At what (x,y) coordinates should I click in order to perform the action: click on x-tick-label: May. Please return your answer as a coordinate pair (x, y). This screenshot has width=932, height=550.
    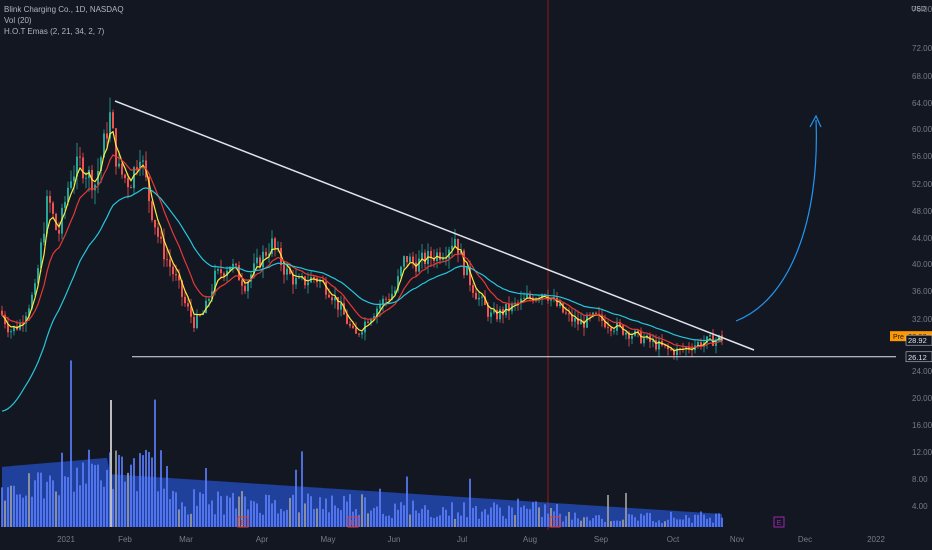
    Looking at the image, I should click on (327, 539).